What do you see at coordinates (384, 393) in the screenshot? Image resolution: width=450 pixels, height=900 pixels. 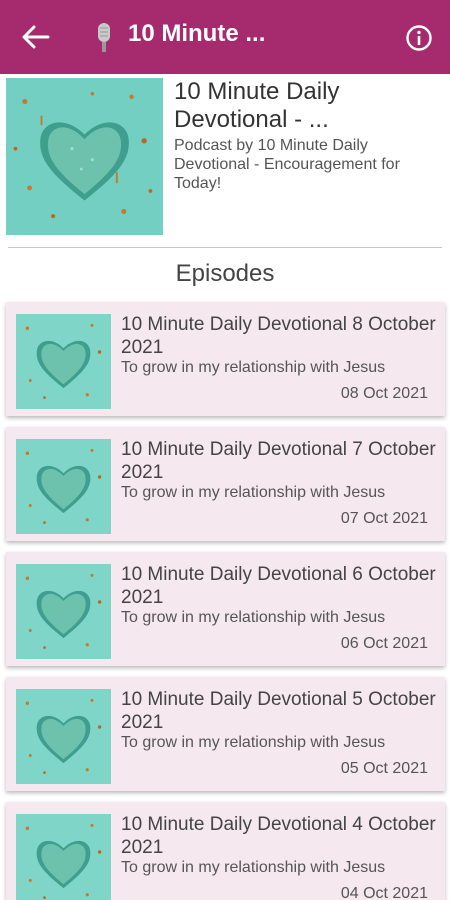 I see `episode-date: 08 Oct 2021` at bounding box center [384, 393].